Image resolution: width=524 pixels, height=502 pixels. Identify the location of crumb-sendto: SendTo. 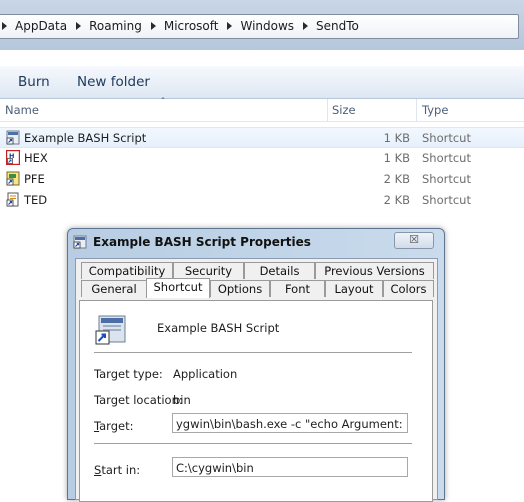
(337, 26).